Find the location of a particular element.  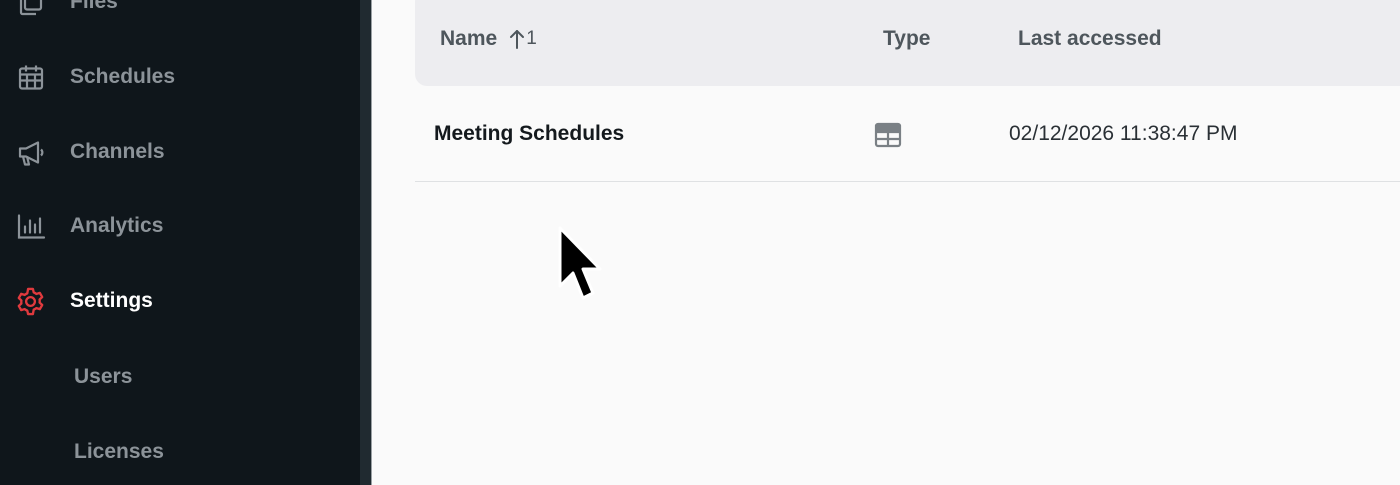

bar-chart-icon is located at coordinates (30, 226).